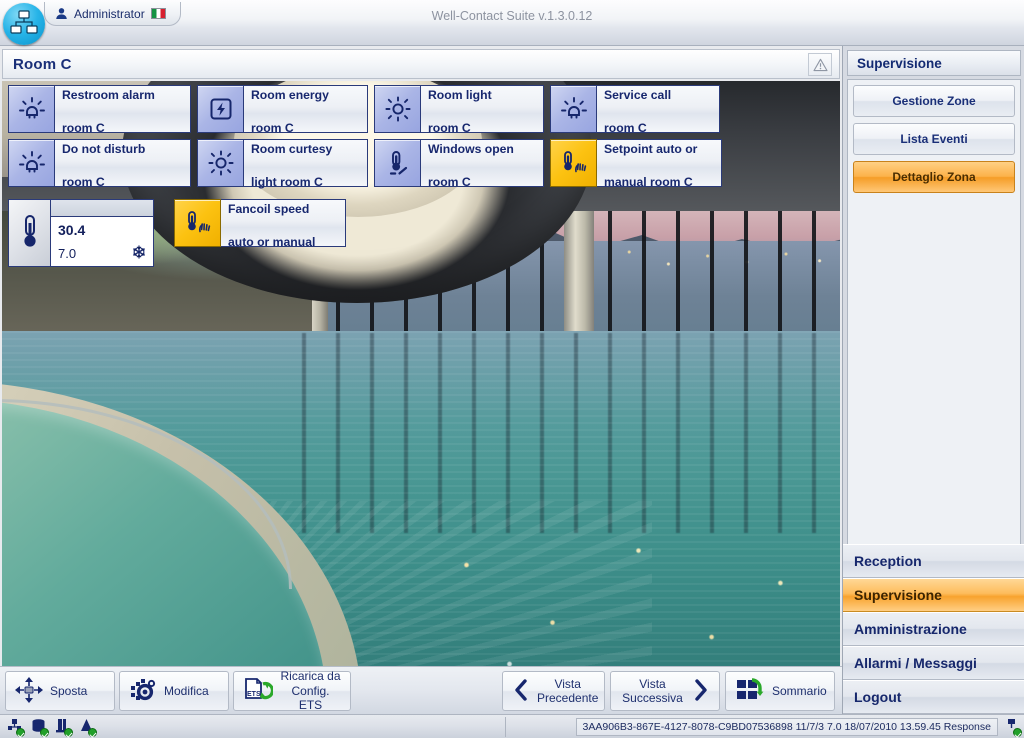  I want to click on next-view-label: Vista Successiva, so click(652, 690).